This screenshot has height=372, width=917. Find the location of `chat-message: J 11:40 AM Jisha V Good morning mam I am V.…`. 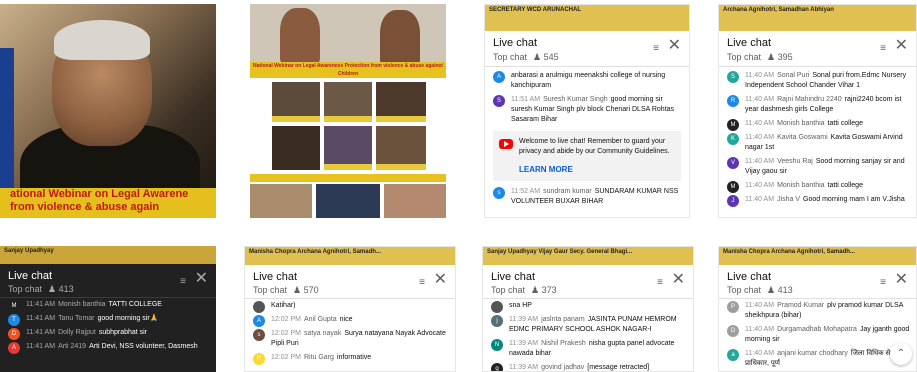

chat-message: J 11:40 AM Jisha V Good morning mam I am V.… is located at coordinates (817, 200).